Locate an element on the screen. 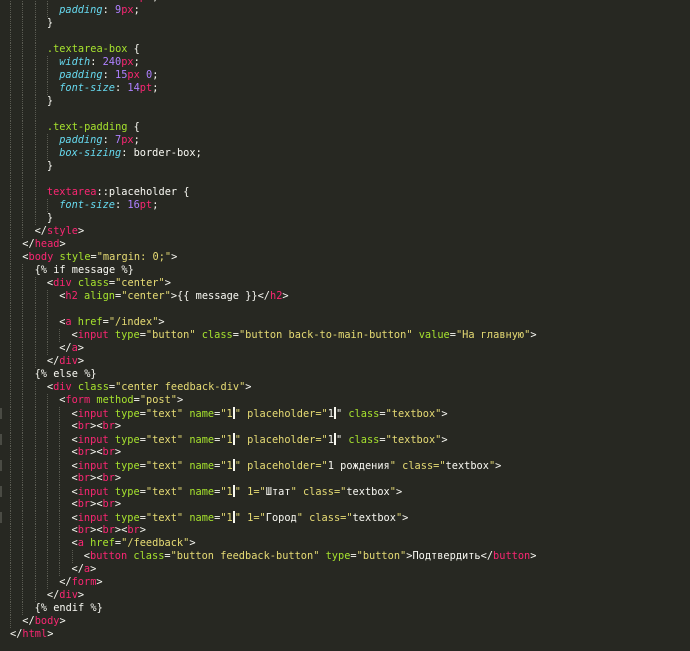 Image resolution: width=690 pixels, height=651 pixels. code-line-text: </a> is located at coordinates (71, 348).